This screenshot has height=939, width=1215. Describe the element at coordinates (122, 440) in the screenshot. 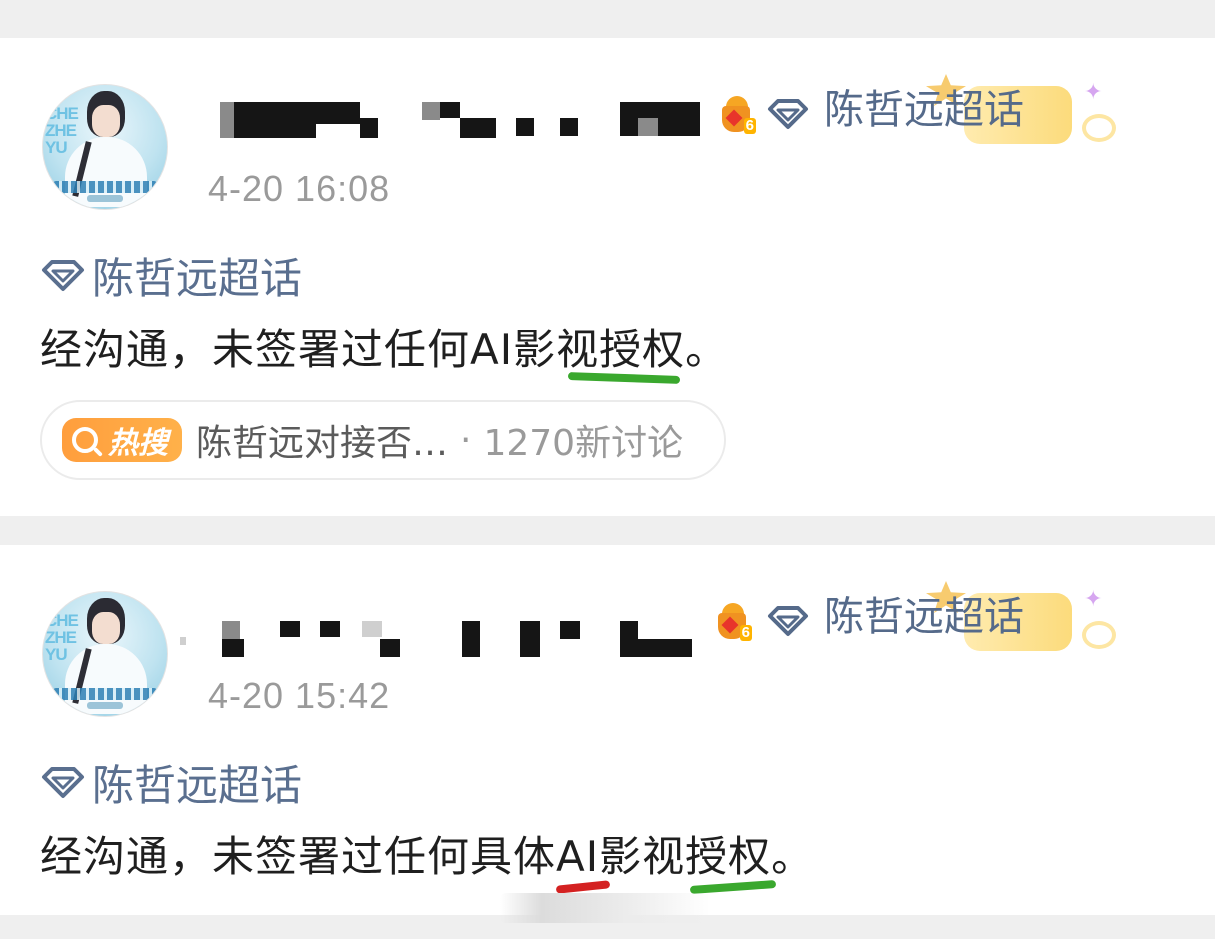

I see `hot-search-badge: 热搜` at that location.